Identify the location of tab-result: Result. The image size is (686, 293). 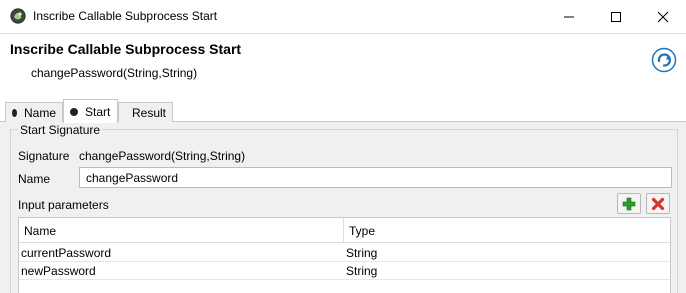
(145, 112).